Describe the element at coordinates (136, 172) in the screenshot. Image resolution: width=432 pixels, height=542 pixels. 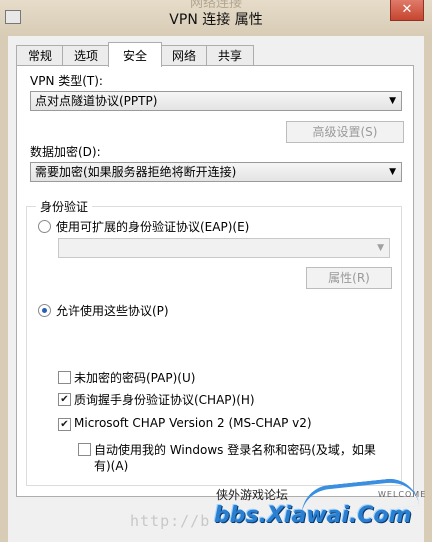
I see `encryption-value: 需要加密(如果服务器拒绝将断开连接)` at that location.